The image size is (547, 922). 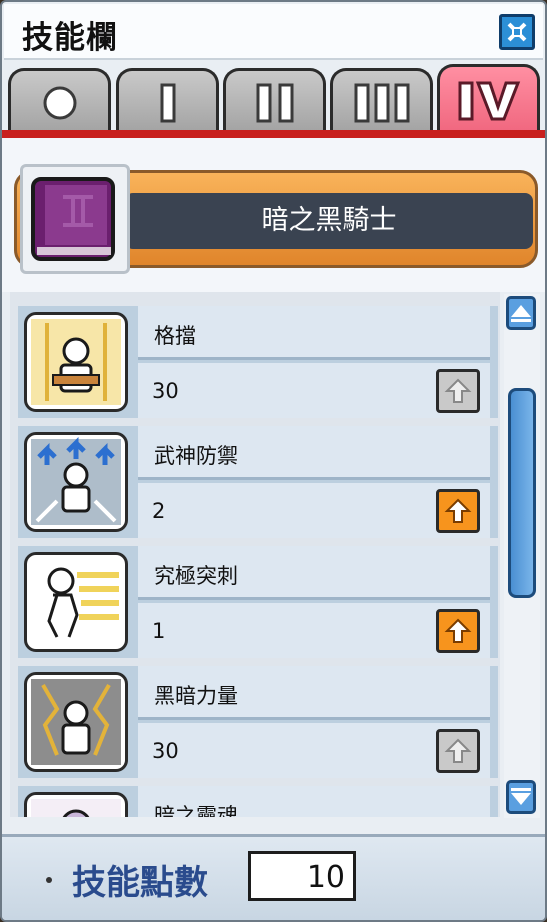 I want to click on bullet-icon, so click(x=49, y=880).